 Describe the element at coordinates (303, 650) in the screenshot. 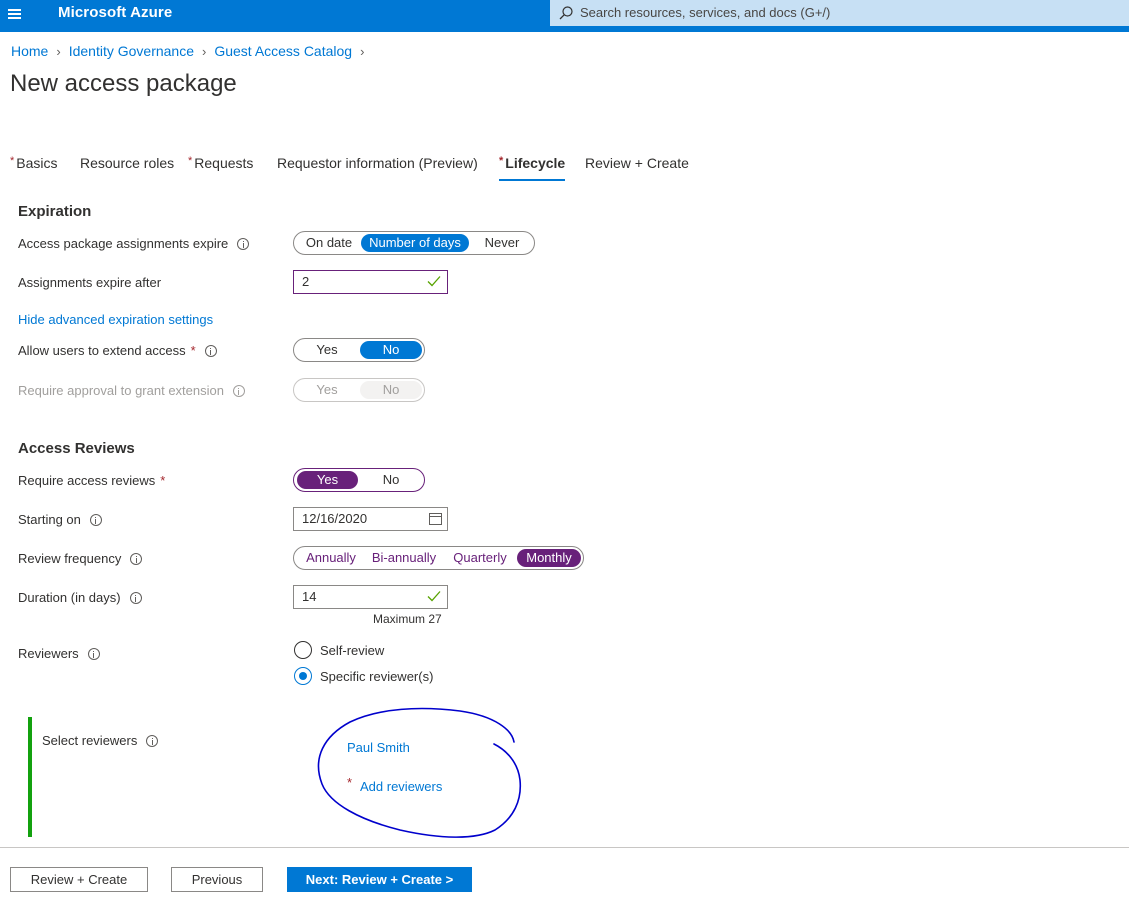

I see `radio-circle` at that location.